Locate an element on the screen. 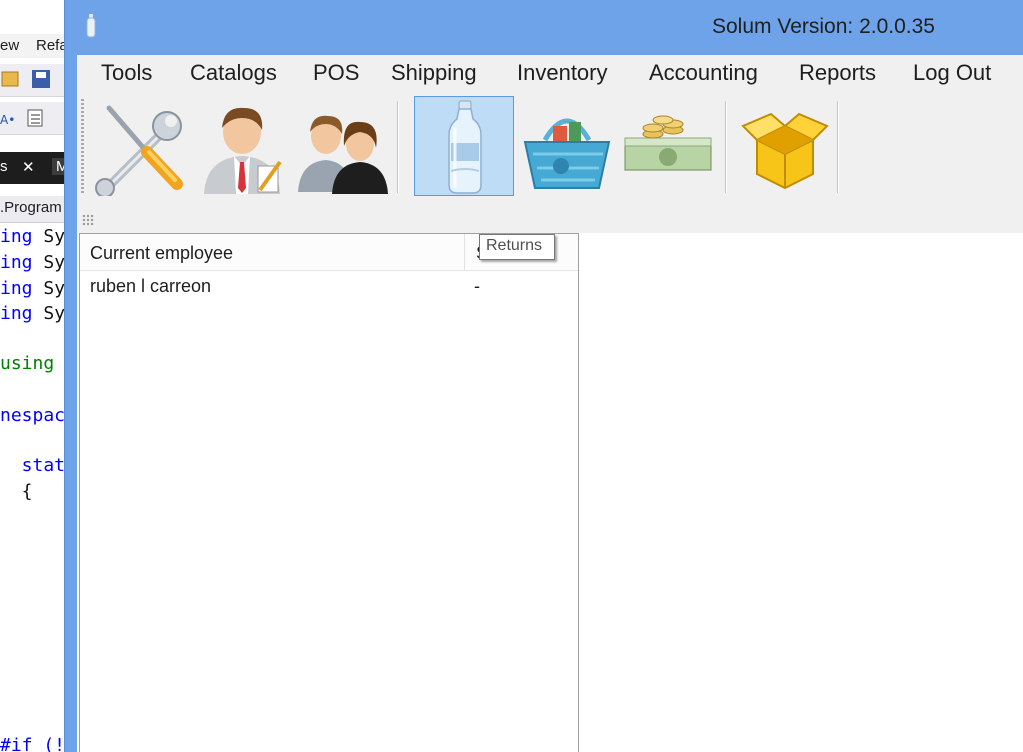 This screenshot has width=1023, height=752. cash-button is located at coordinates (667, 146).